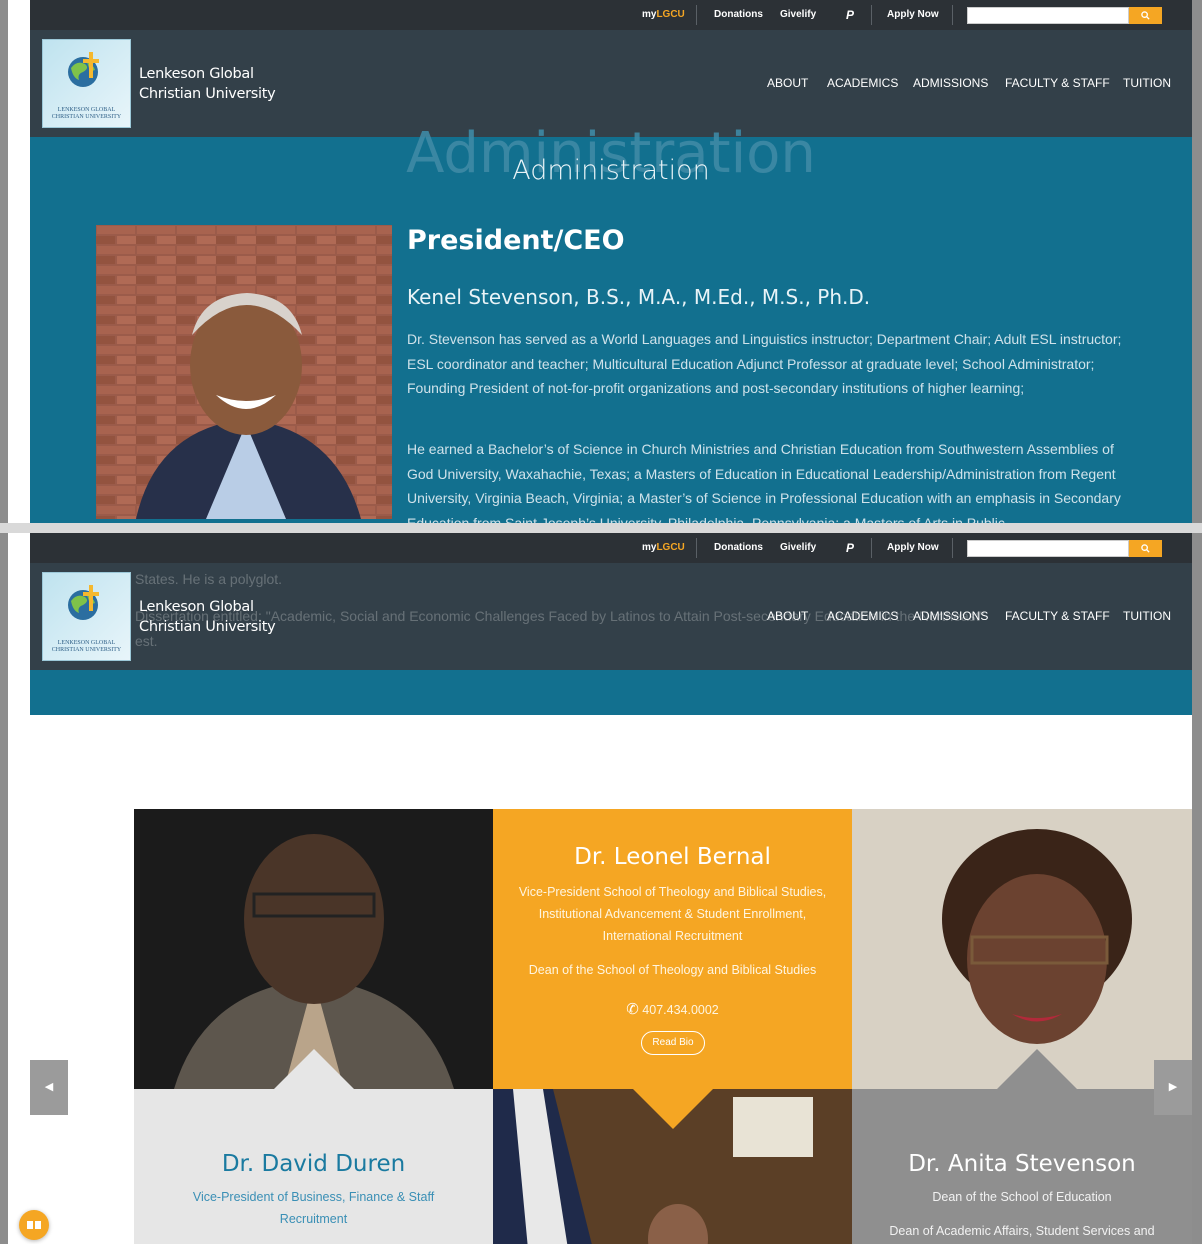 The width and height of the screenshot is (1202, 1244). What do you see at coordinates (672, 1166) in the screenshot?
I see `card-bernal-photo` at bounding box center [672, 1166].